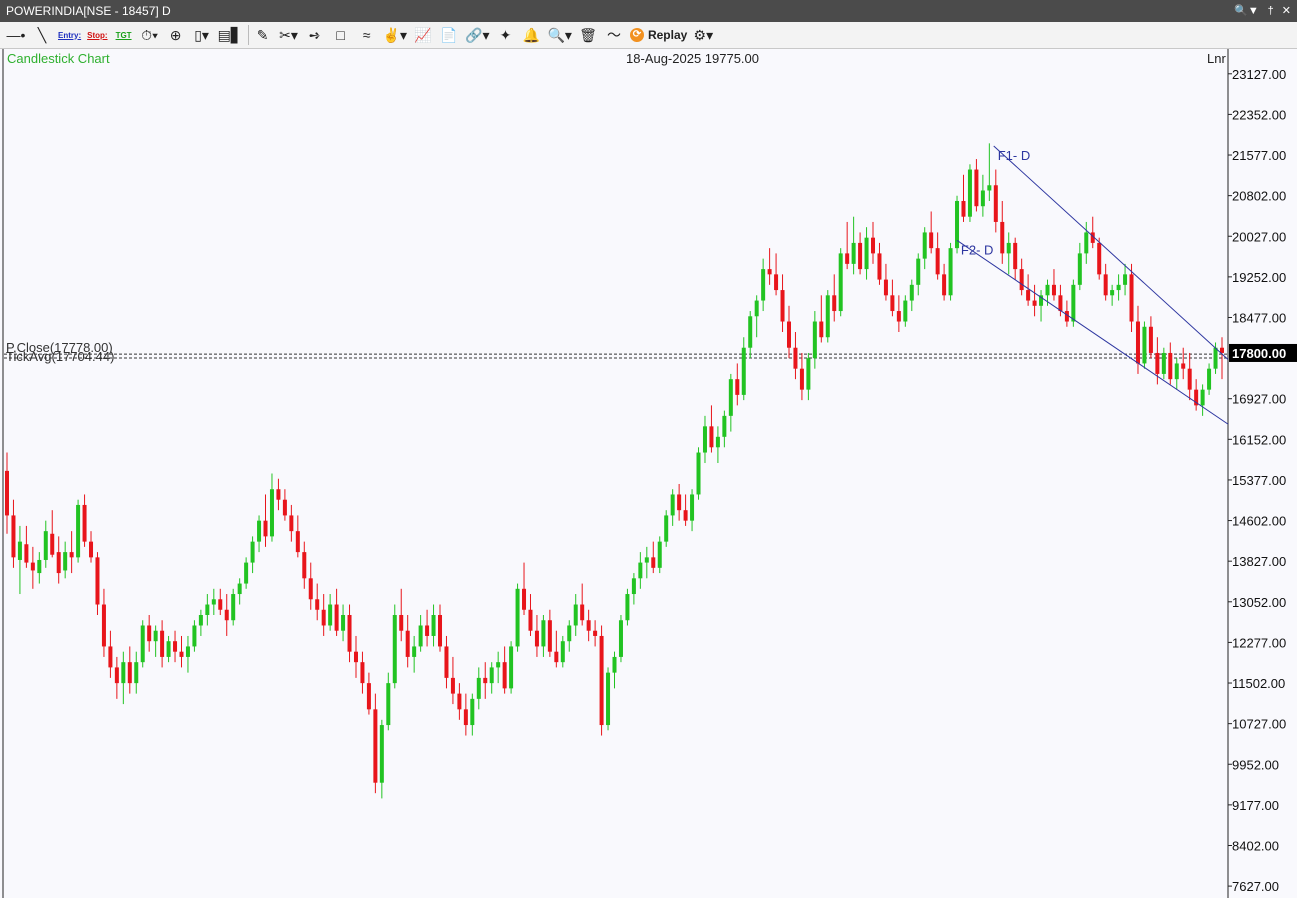 Image resolution: width=1297 pixels, height=898 pixels. Describe the element at coordinates (1014, 155) in the screenshot. I see `trendline-label: F1- D` at that location.